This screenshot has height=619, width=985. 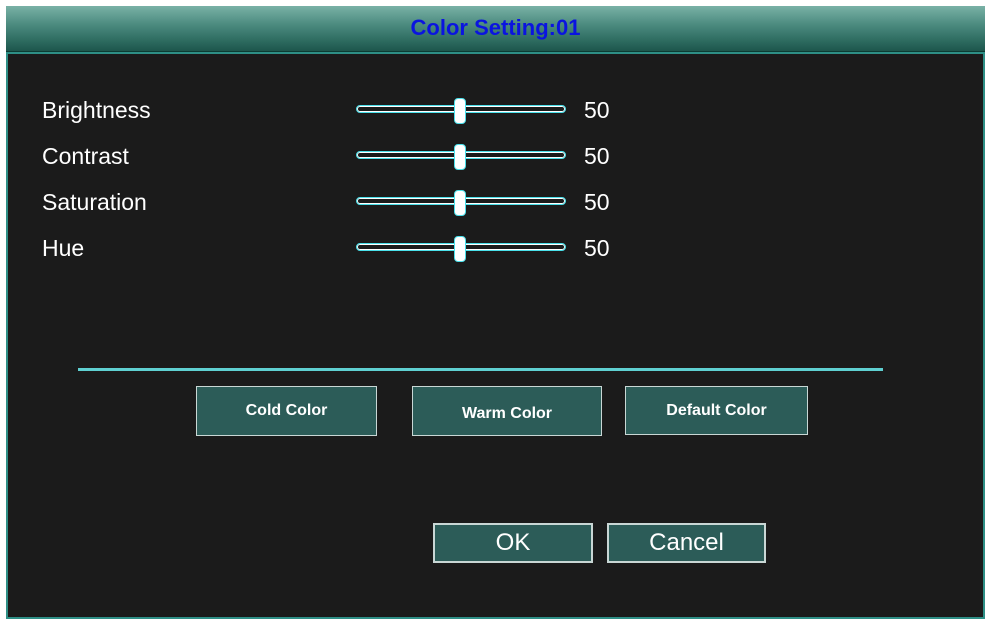 I want to click on dialog-title-bar: Color Setting:01, so click(x=495, y=29).